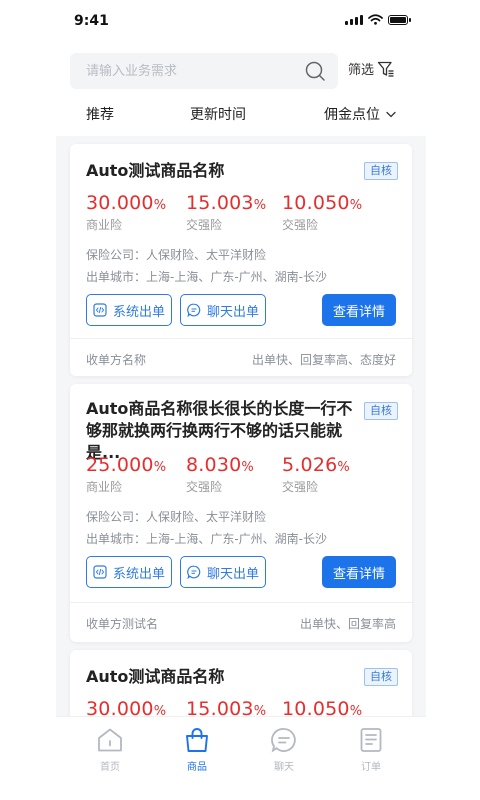 The width and height of the screenshot is (480, 800). What do you see at coordinates (241, 90) in the screenshot?
I see `header: 筛选 推荐 更新时间 佣金点位` at bounding box center [241, 90].